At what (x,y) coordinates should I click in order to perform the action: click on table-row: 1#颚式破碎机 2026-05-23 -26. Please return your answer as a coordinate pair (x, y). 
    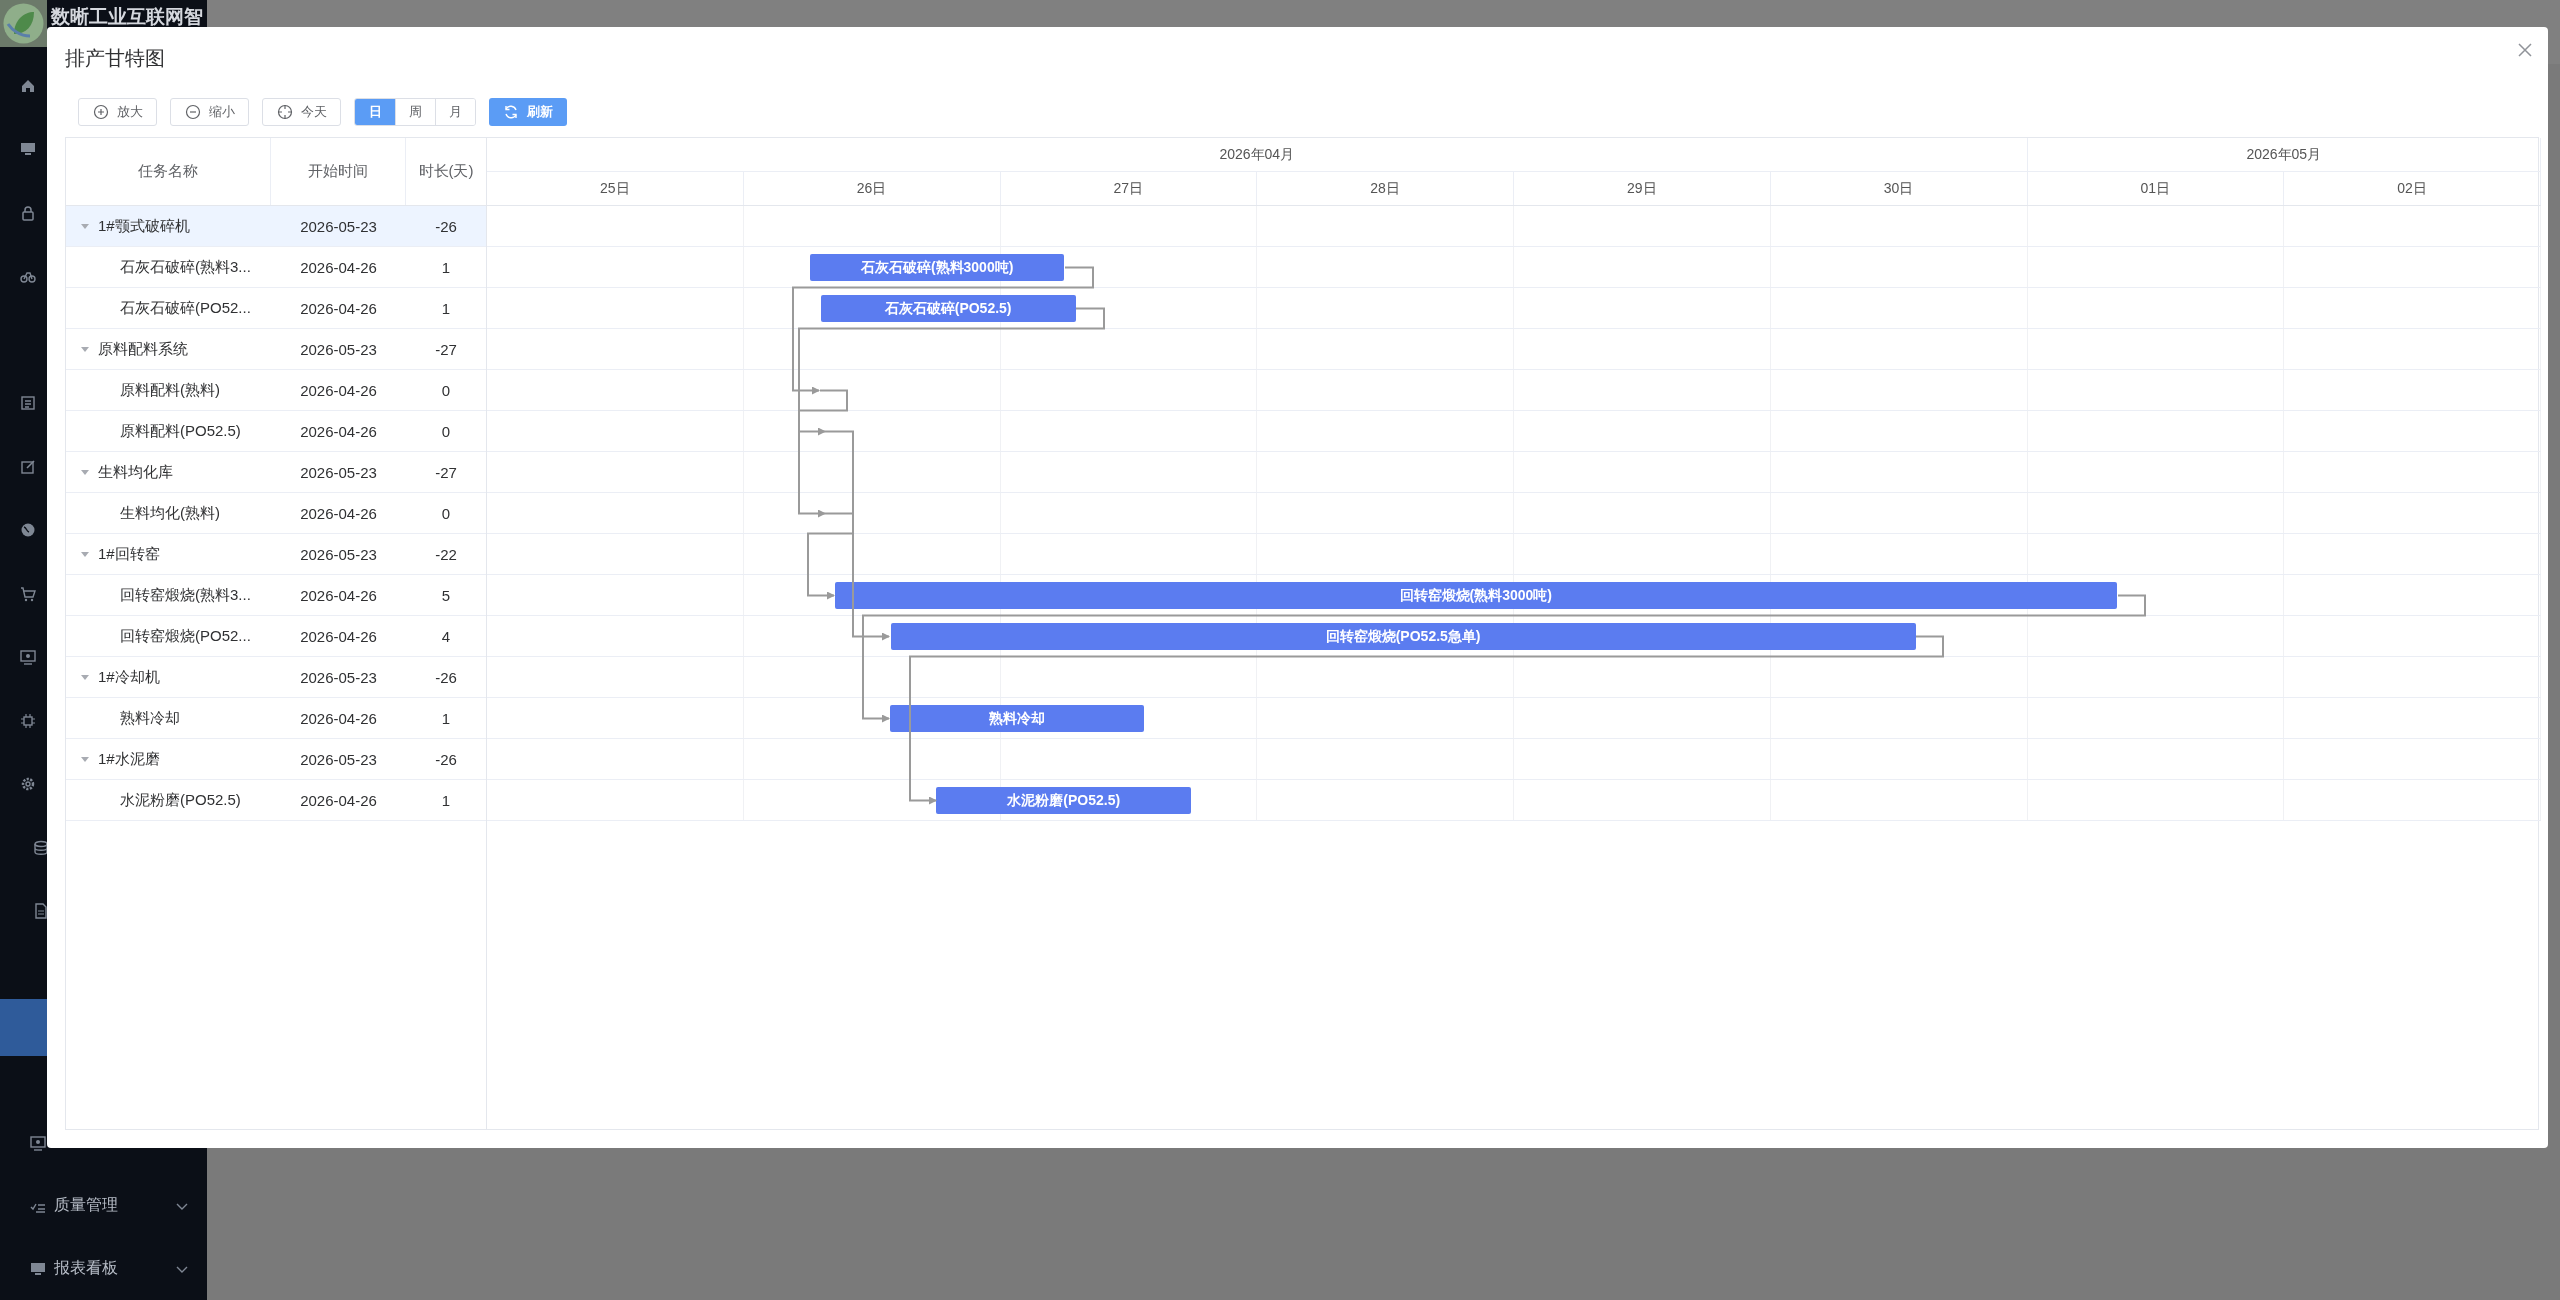
    Looking at the image, I should click on (276, 226).